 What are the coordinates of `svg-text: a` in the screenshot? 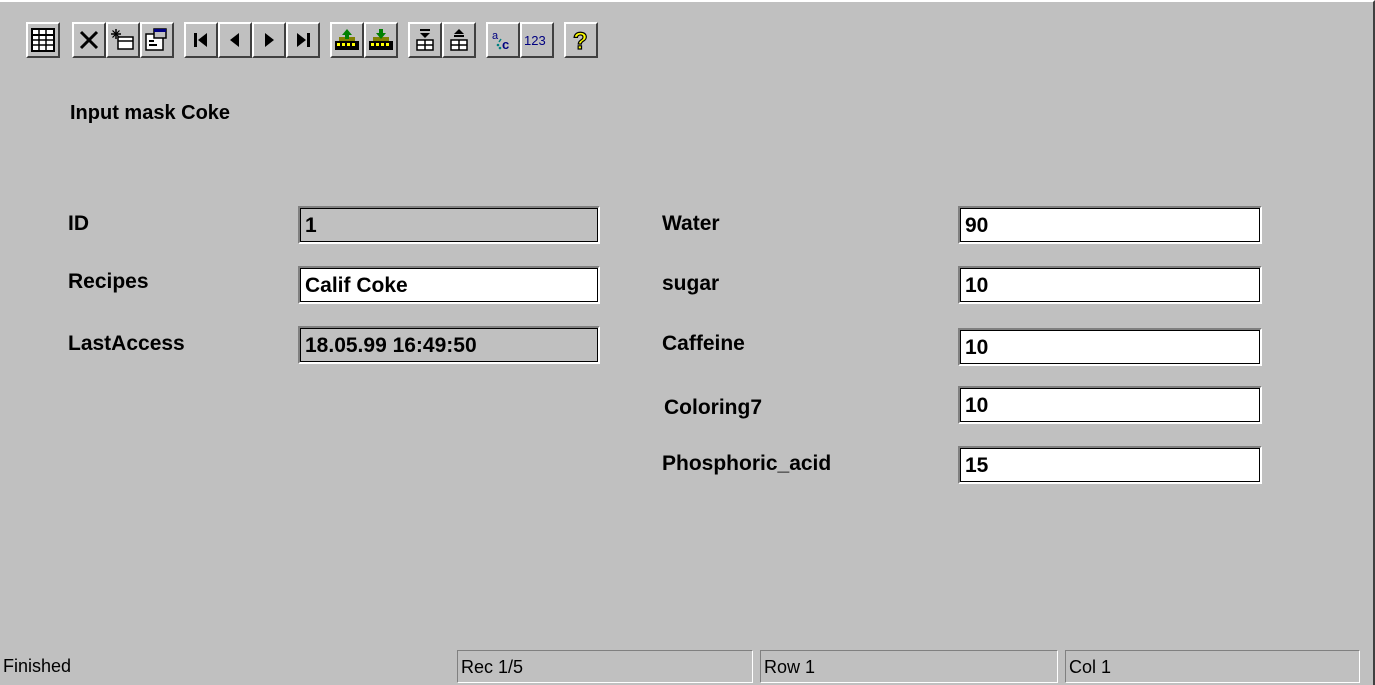 It's located at (495, 36).